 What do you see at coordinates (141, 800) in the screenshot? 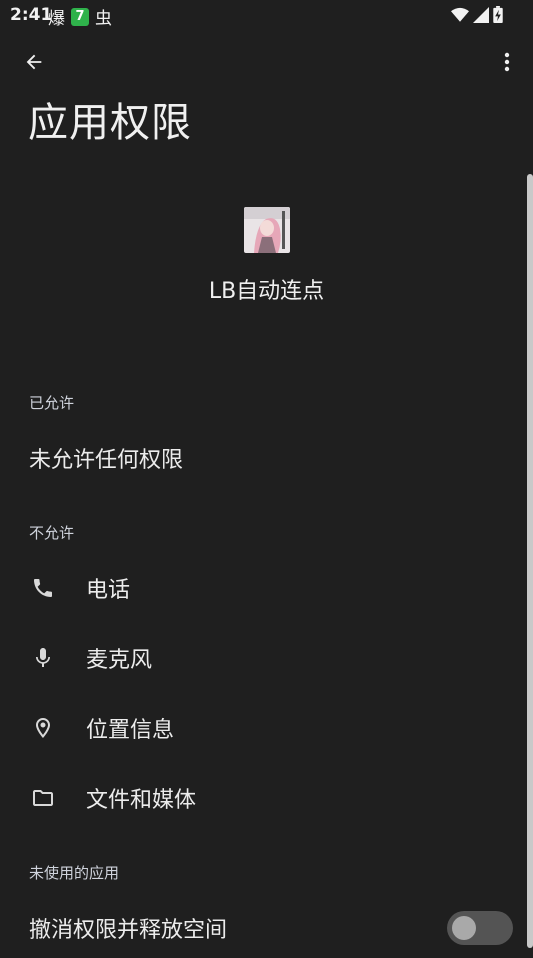
I see `permission-label-files-media: 文件和媒体` at bounding box center [141, 800].